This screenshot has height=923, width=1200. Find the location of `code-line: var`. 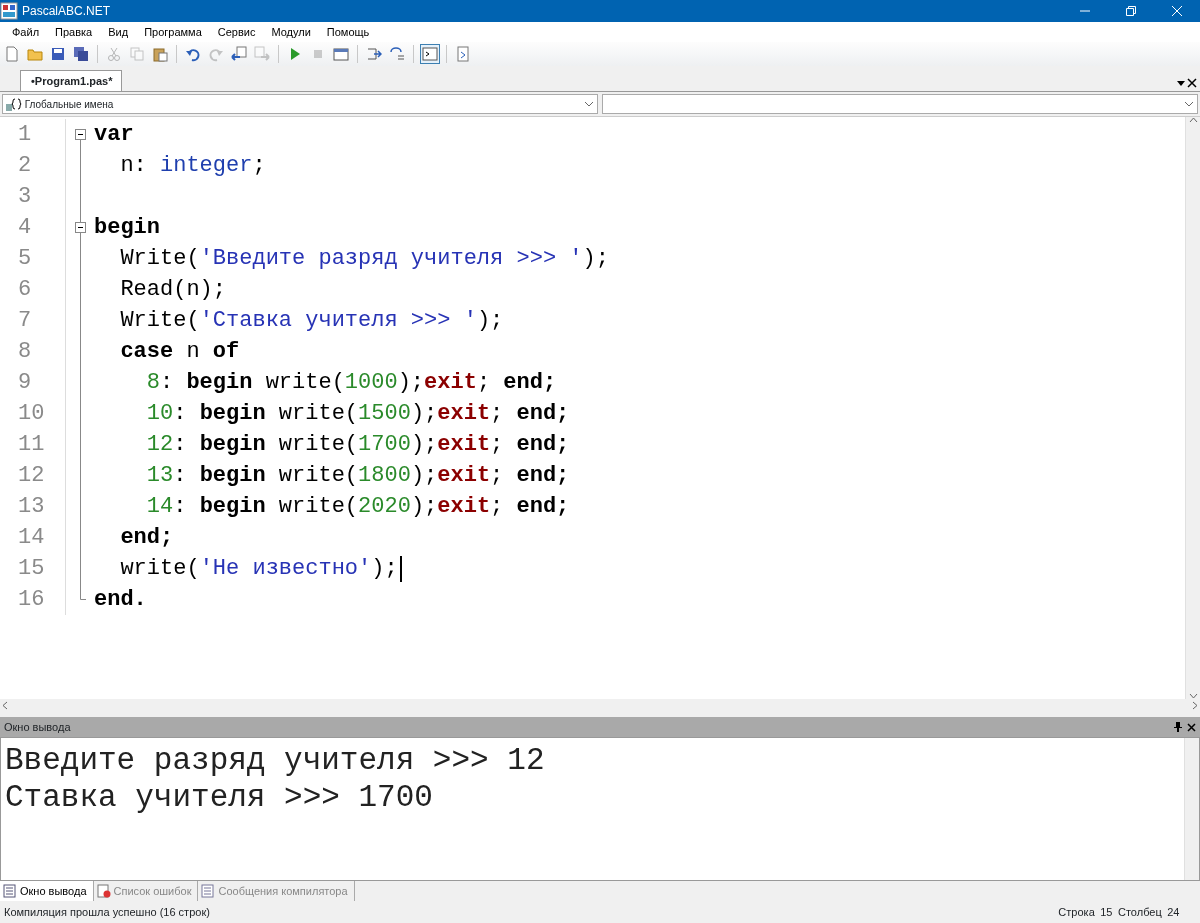

code-line: var is located at coordinates (114, 135).